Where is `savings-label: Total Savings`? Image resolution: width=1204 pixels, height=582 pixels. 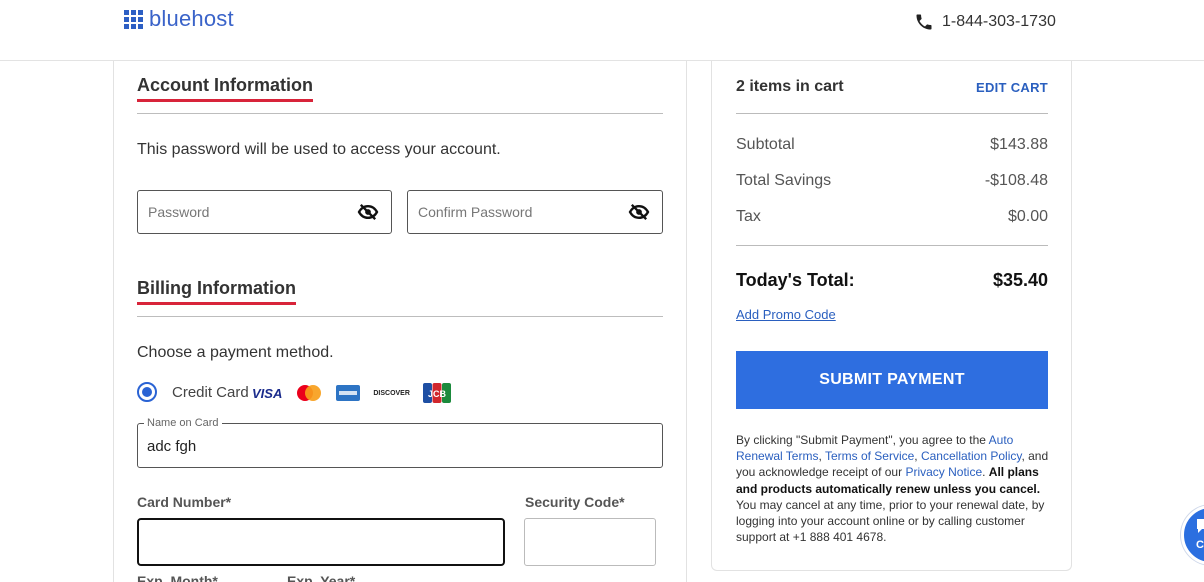 savings-label: Total Savings is located at coordinates (784, 180).